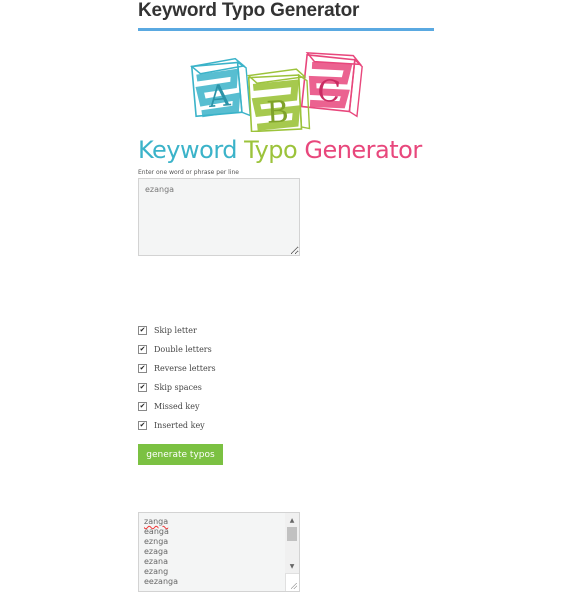 The image size is (571, 600). What do you see at coordinates (156, 541) in the screenshot?
I see `result-line: eznga` at bounding box center [156, 541].